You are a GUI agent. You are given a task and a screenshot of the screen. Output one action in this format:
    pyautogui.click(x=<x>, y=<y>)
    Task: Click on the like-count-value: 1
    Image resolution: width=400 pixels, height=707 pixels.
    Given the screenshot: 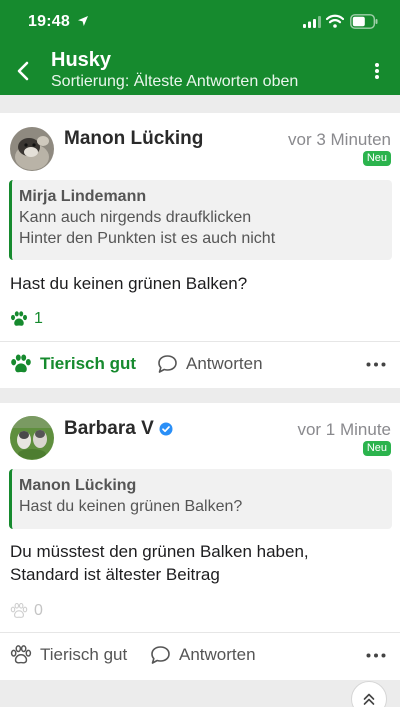 What is the action you would take?
    pyautogui.click(x=38, y=318)
    